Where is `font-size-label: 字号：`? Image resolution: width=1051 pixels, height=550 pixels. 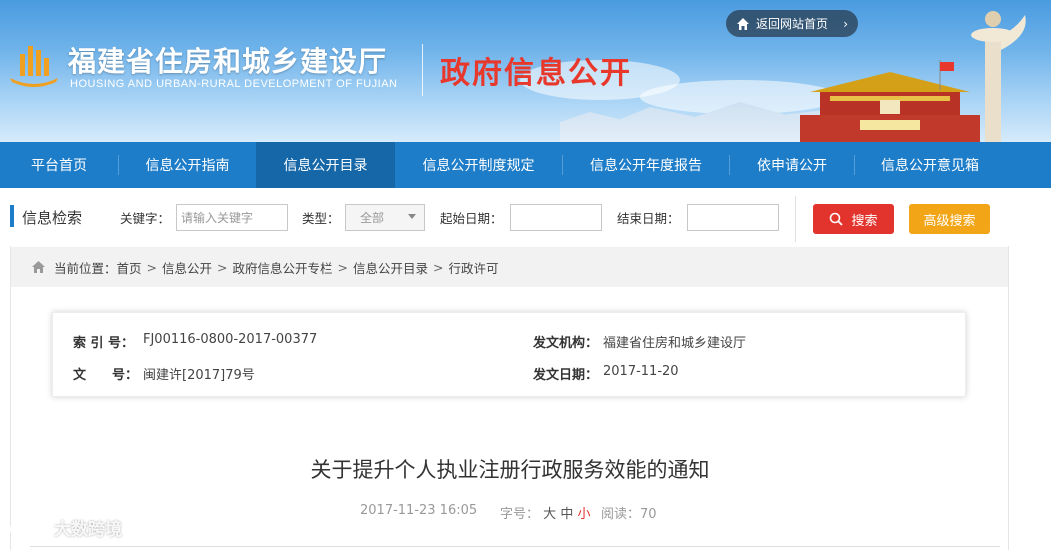 font-size-label: 字号： is located at coordinates (520, 514).